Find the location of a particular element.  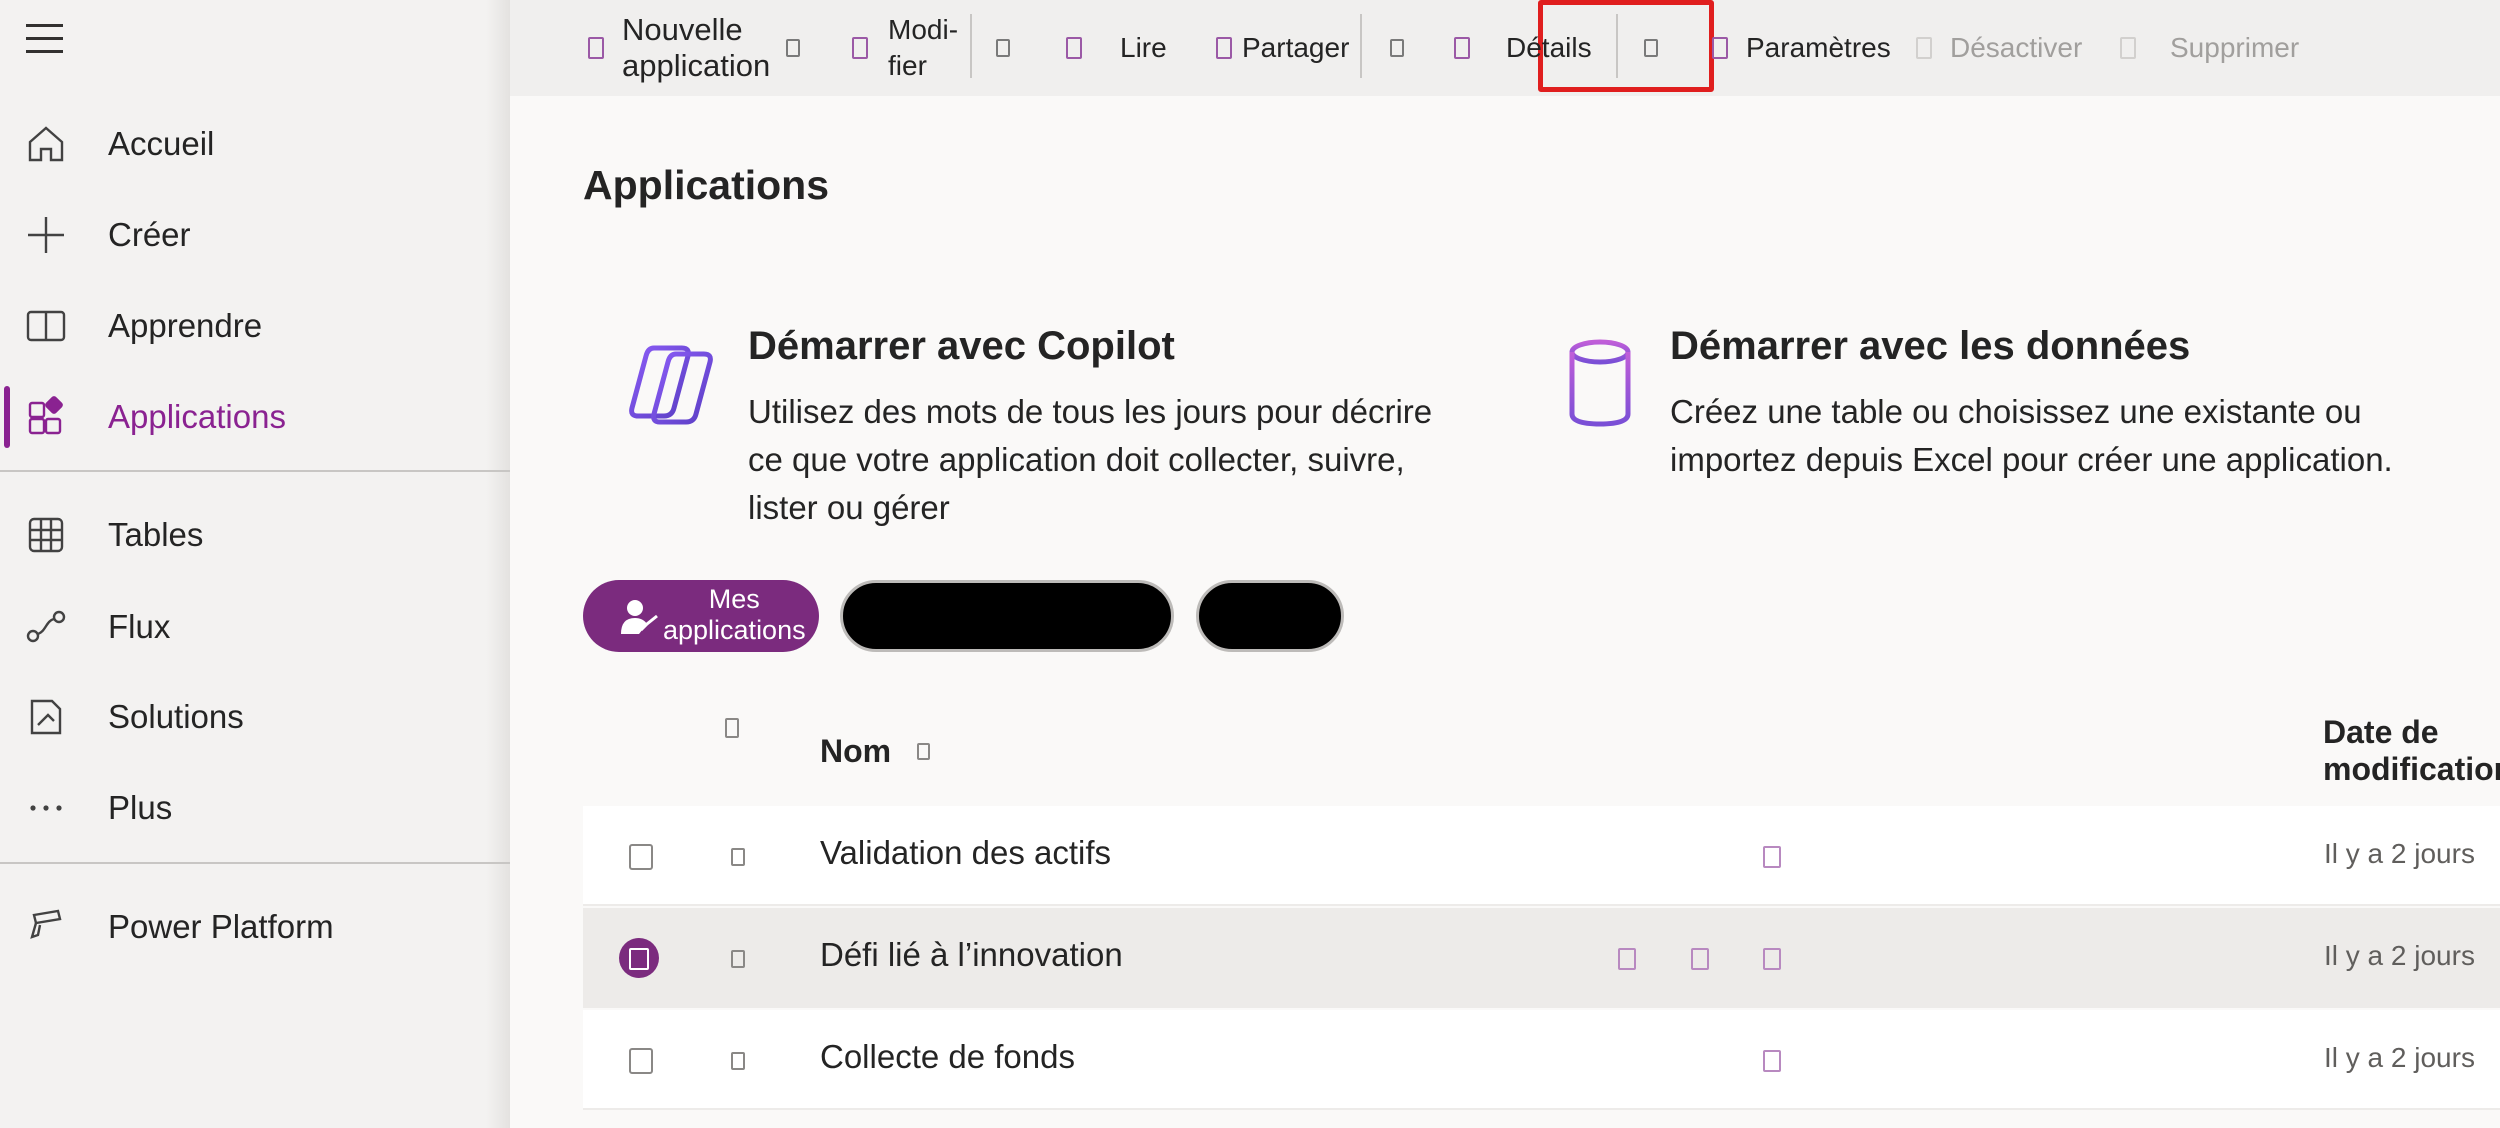

sidebar-item-label: Créer is located at coordinates (149, 234).